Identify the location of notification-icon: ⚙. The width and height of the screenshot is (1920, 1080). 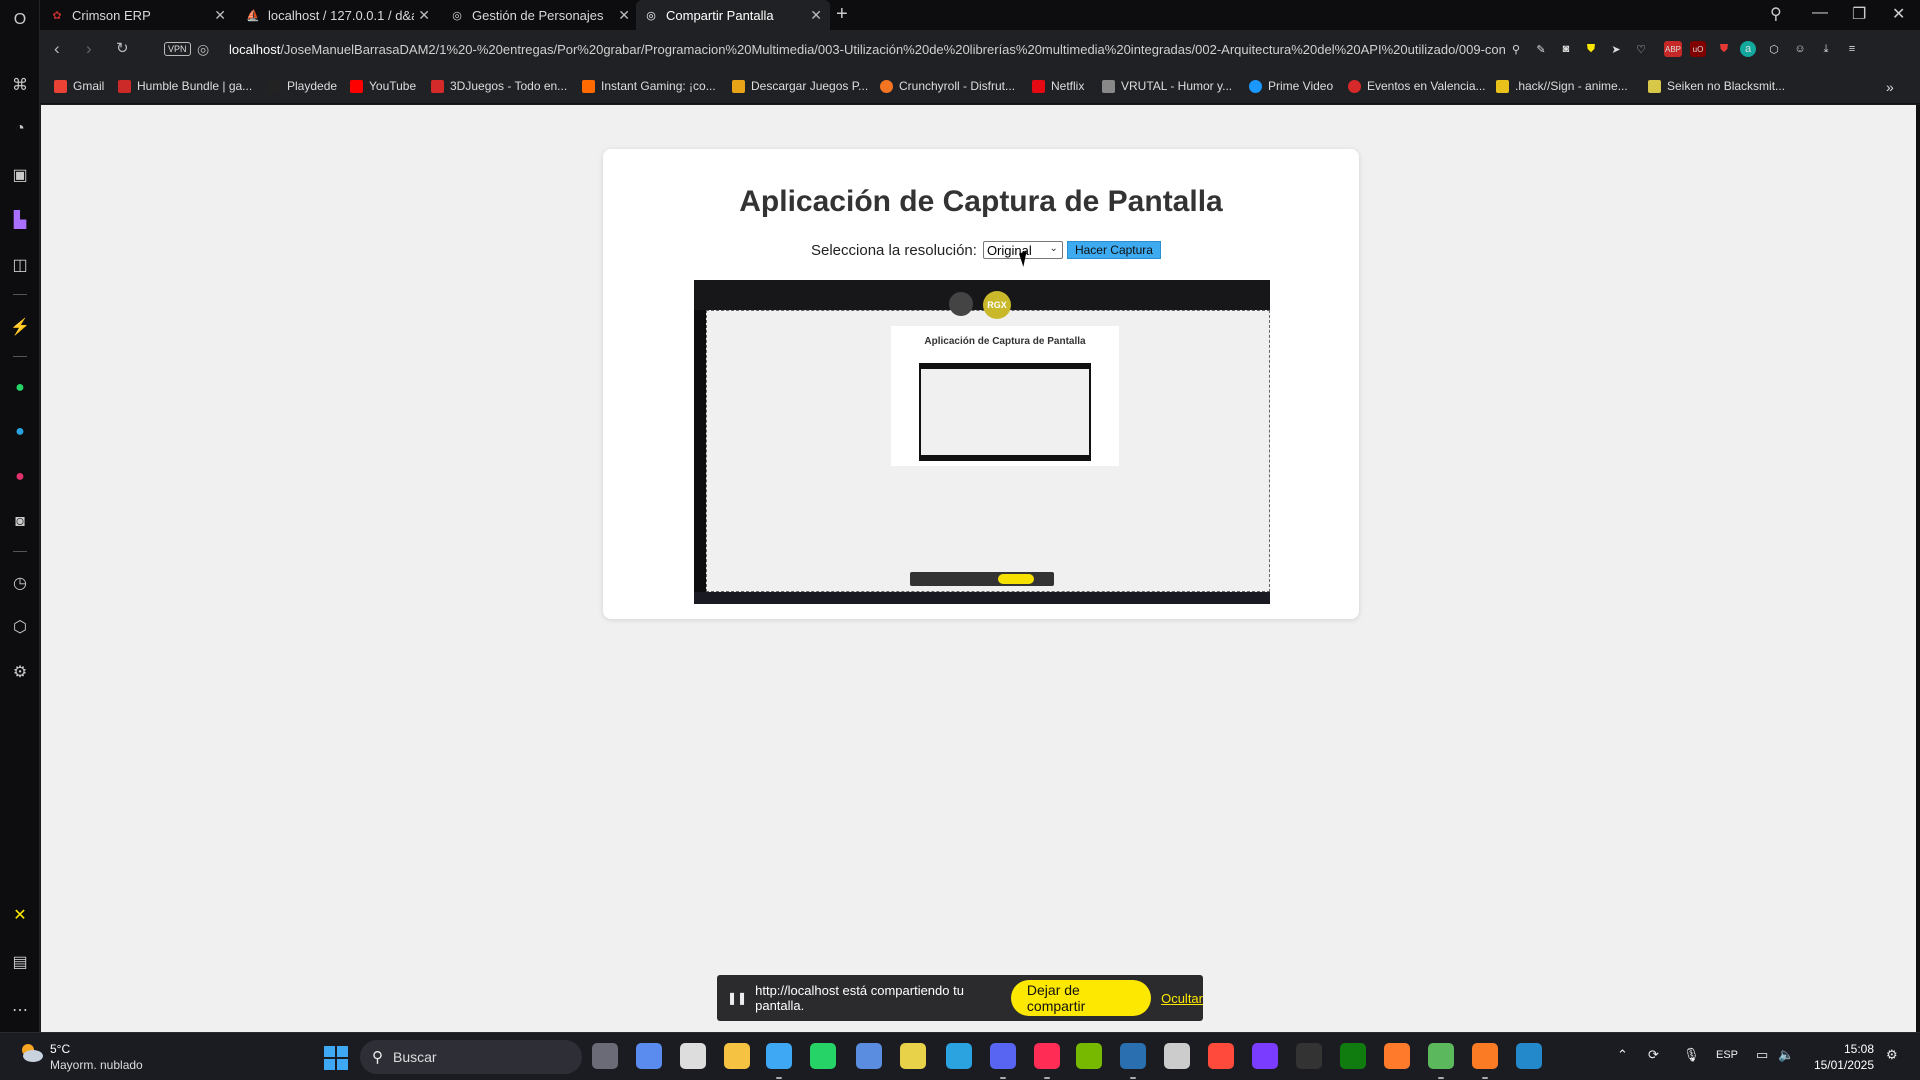
(1892, 1055).